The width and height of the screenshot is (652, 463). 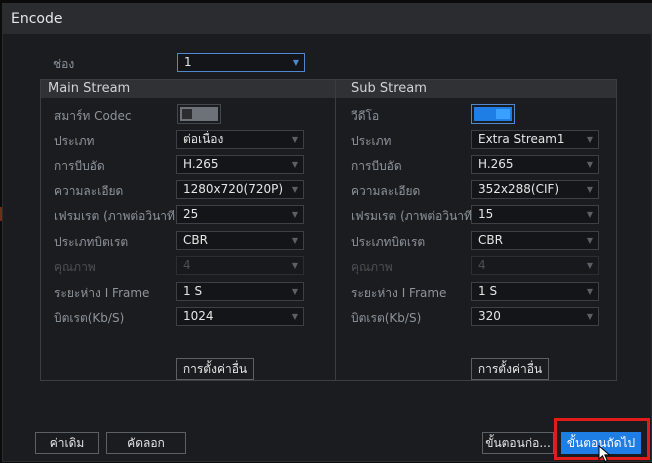 What do you see at coordinates (496, 164) in the screenshot?
I see `sub-compression-value: H.265` at bounding box center [496, 164].